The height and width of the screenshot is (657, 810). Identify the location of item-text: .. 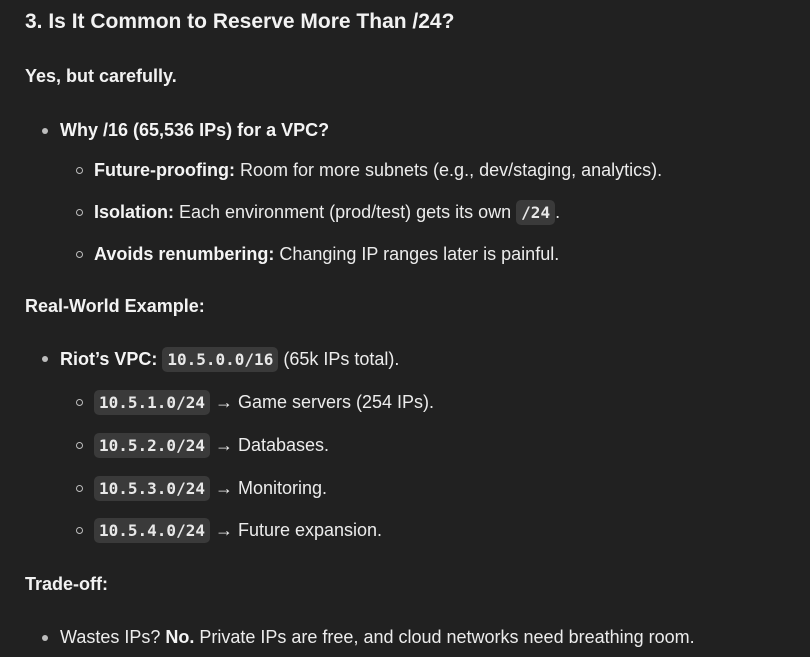
(558, 212).